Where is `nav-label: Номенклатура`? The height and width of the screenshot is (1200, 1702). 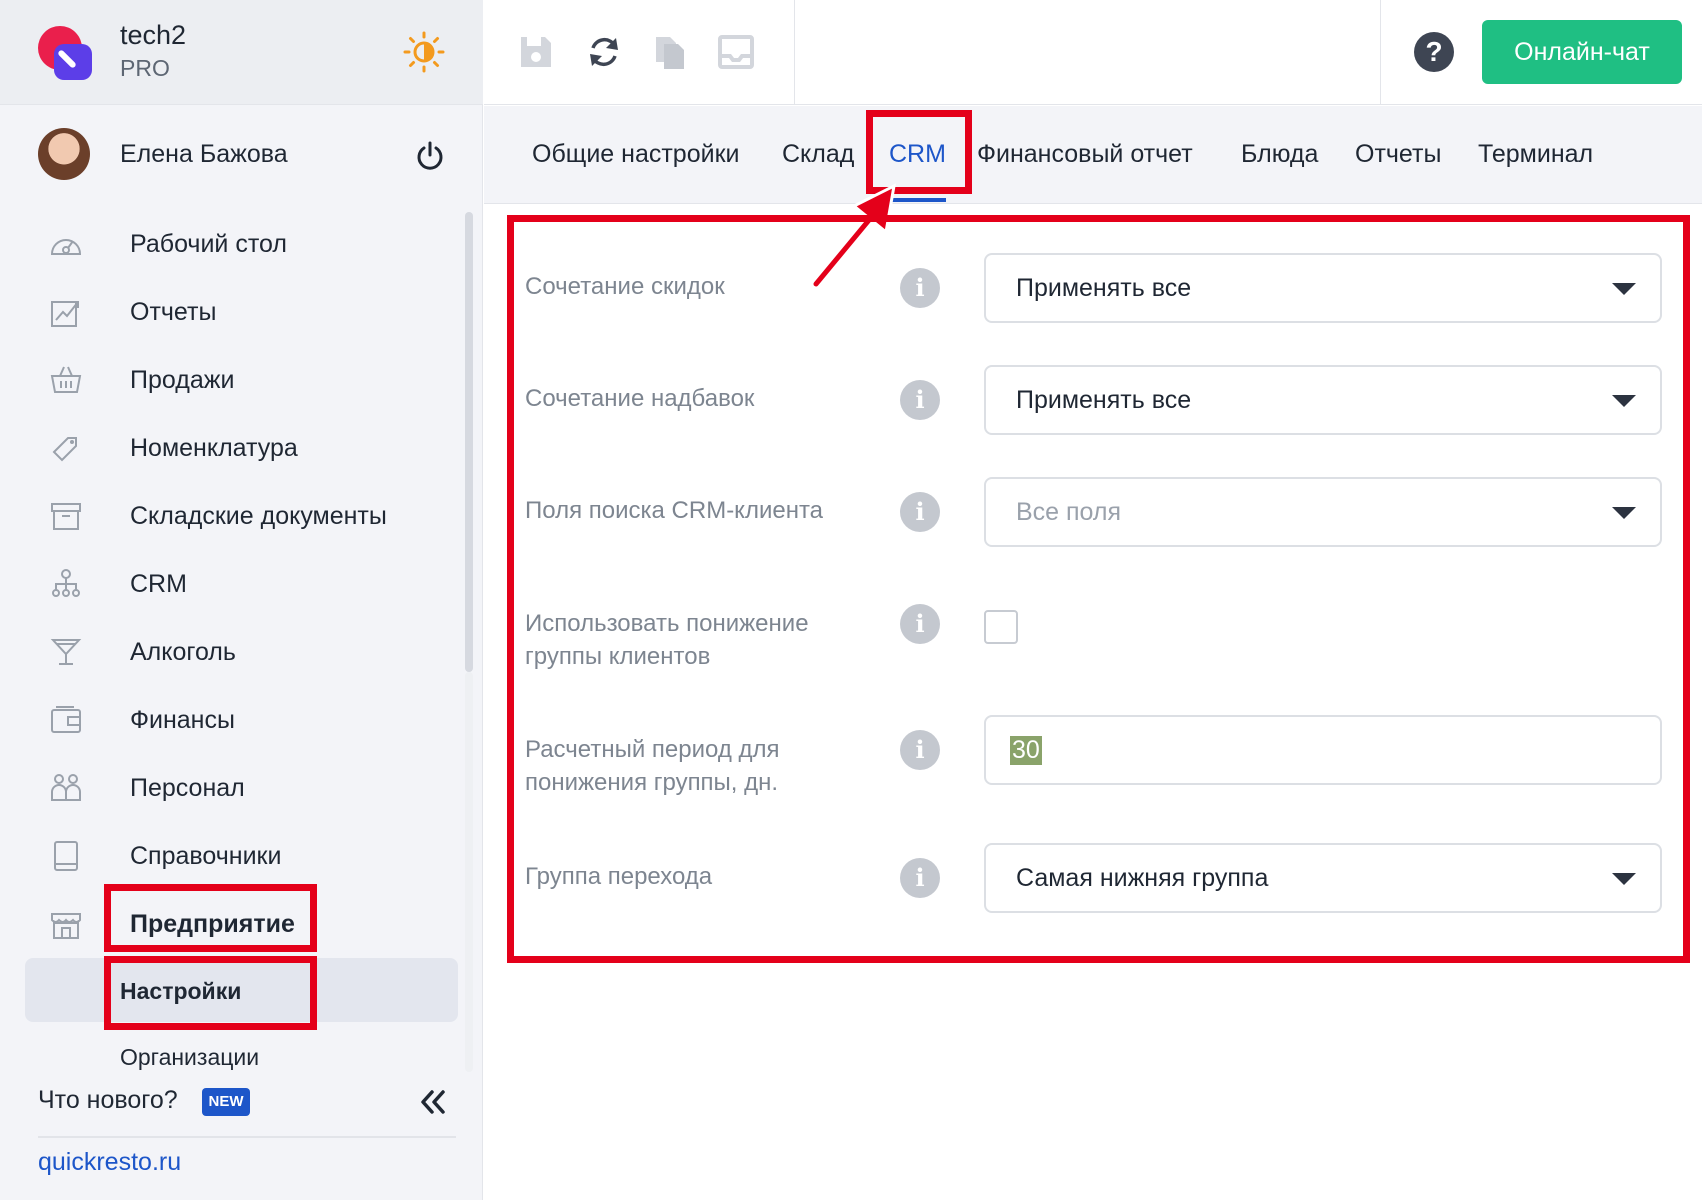 nav-label: Номенклатура is located at coordinates (214, 448).